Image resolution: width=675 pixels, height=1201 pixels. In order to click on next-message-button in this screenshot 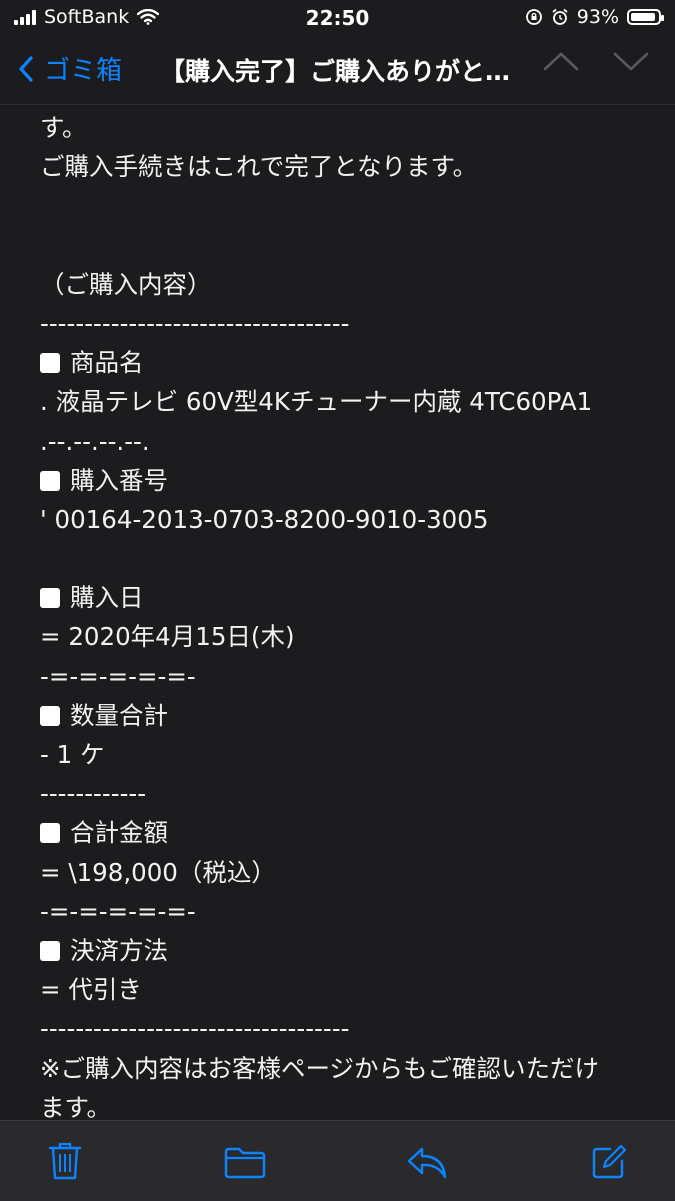, I will do `click(631, 61)`.